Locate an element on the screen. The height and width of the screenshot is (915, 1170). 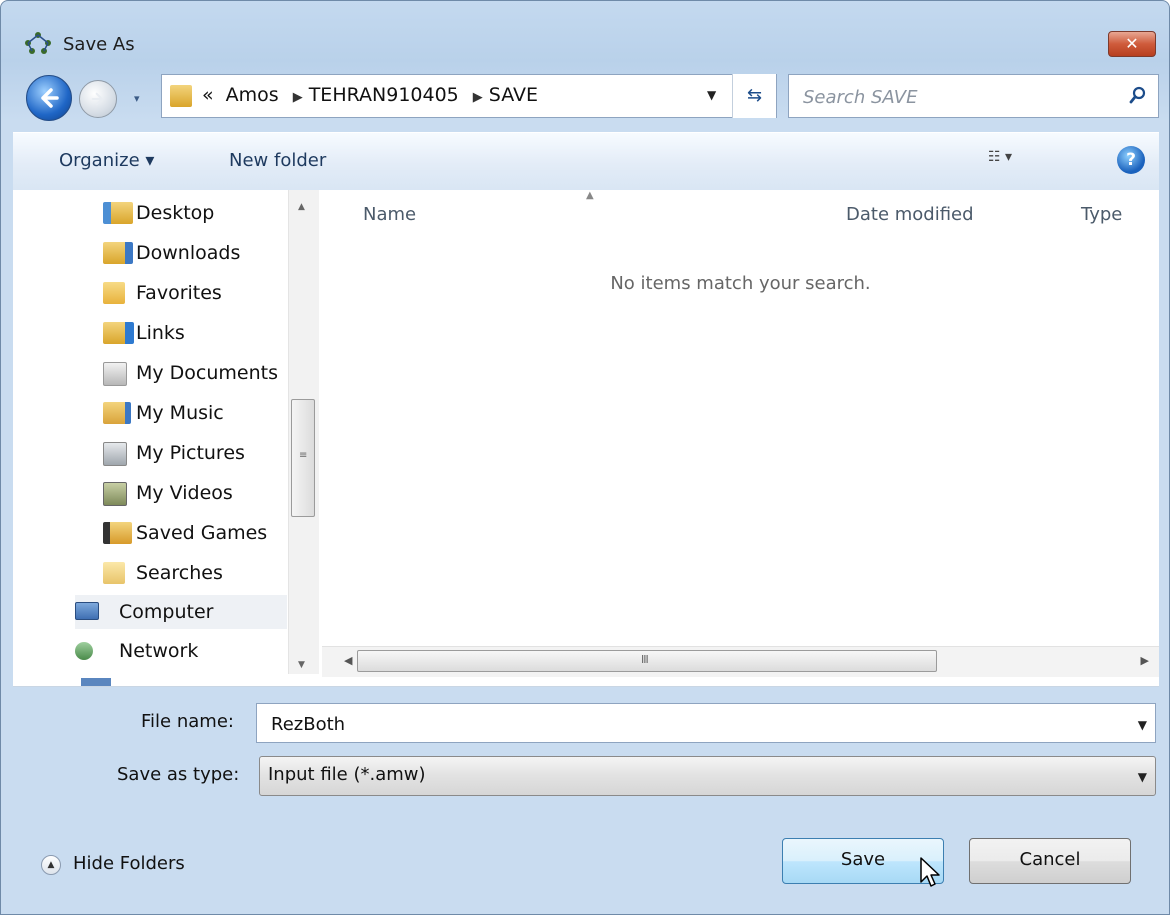
scrollbar-grip-icon: ≡ is located at coordinates (303, 455).